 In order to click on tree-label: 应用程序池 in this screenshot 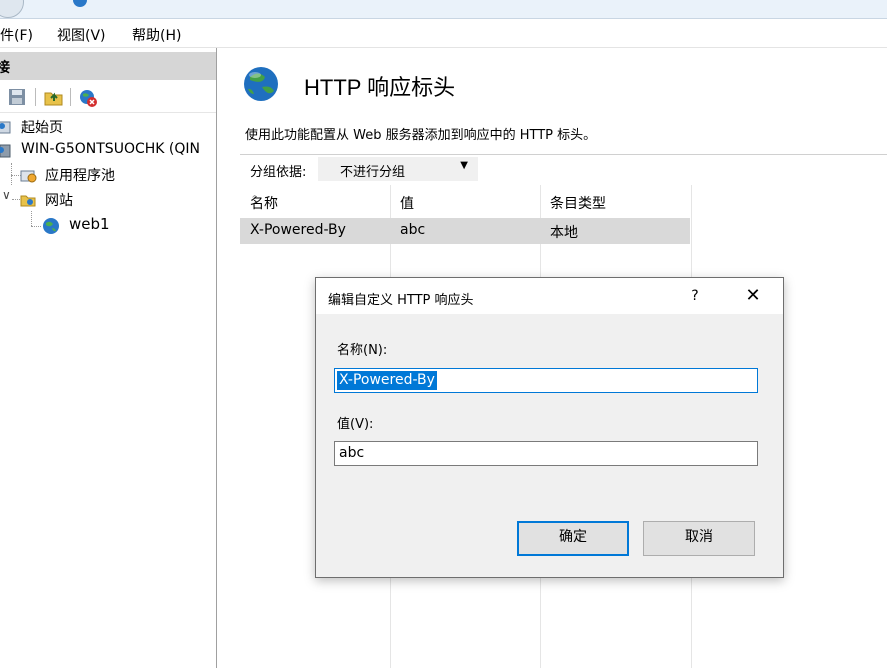, I will do `click(80, 176)`.